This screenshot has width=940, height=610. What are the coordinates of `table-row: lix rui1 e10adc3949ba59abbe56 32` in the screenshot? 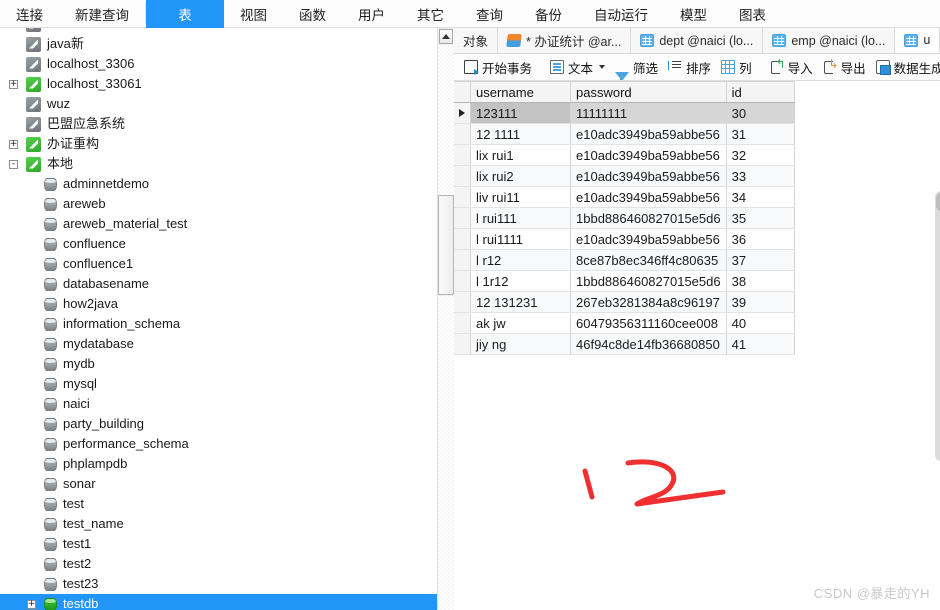 It's located at (624, 155).